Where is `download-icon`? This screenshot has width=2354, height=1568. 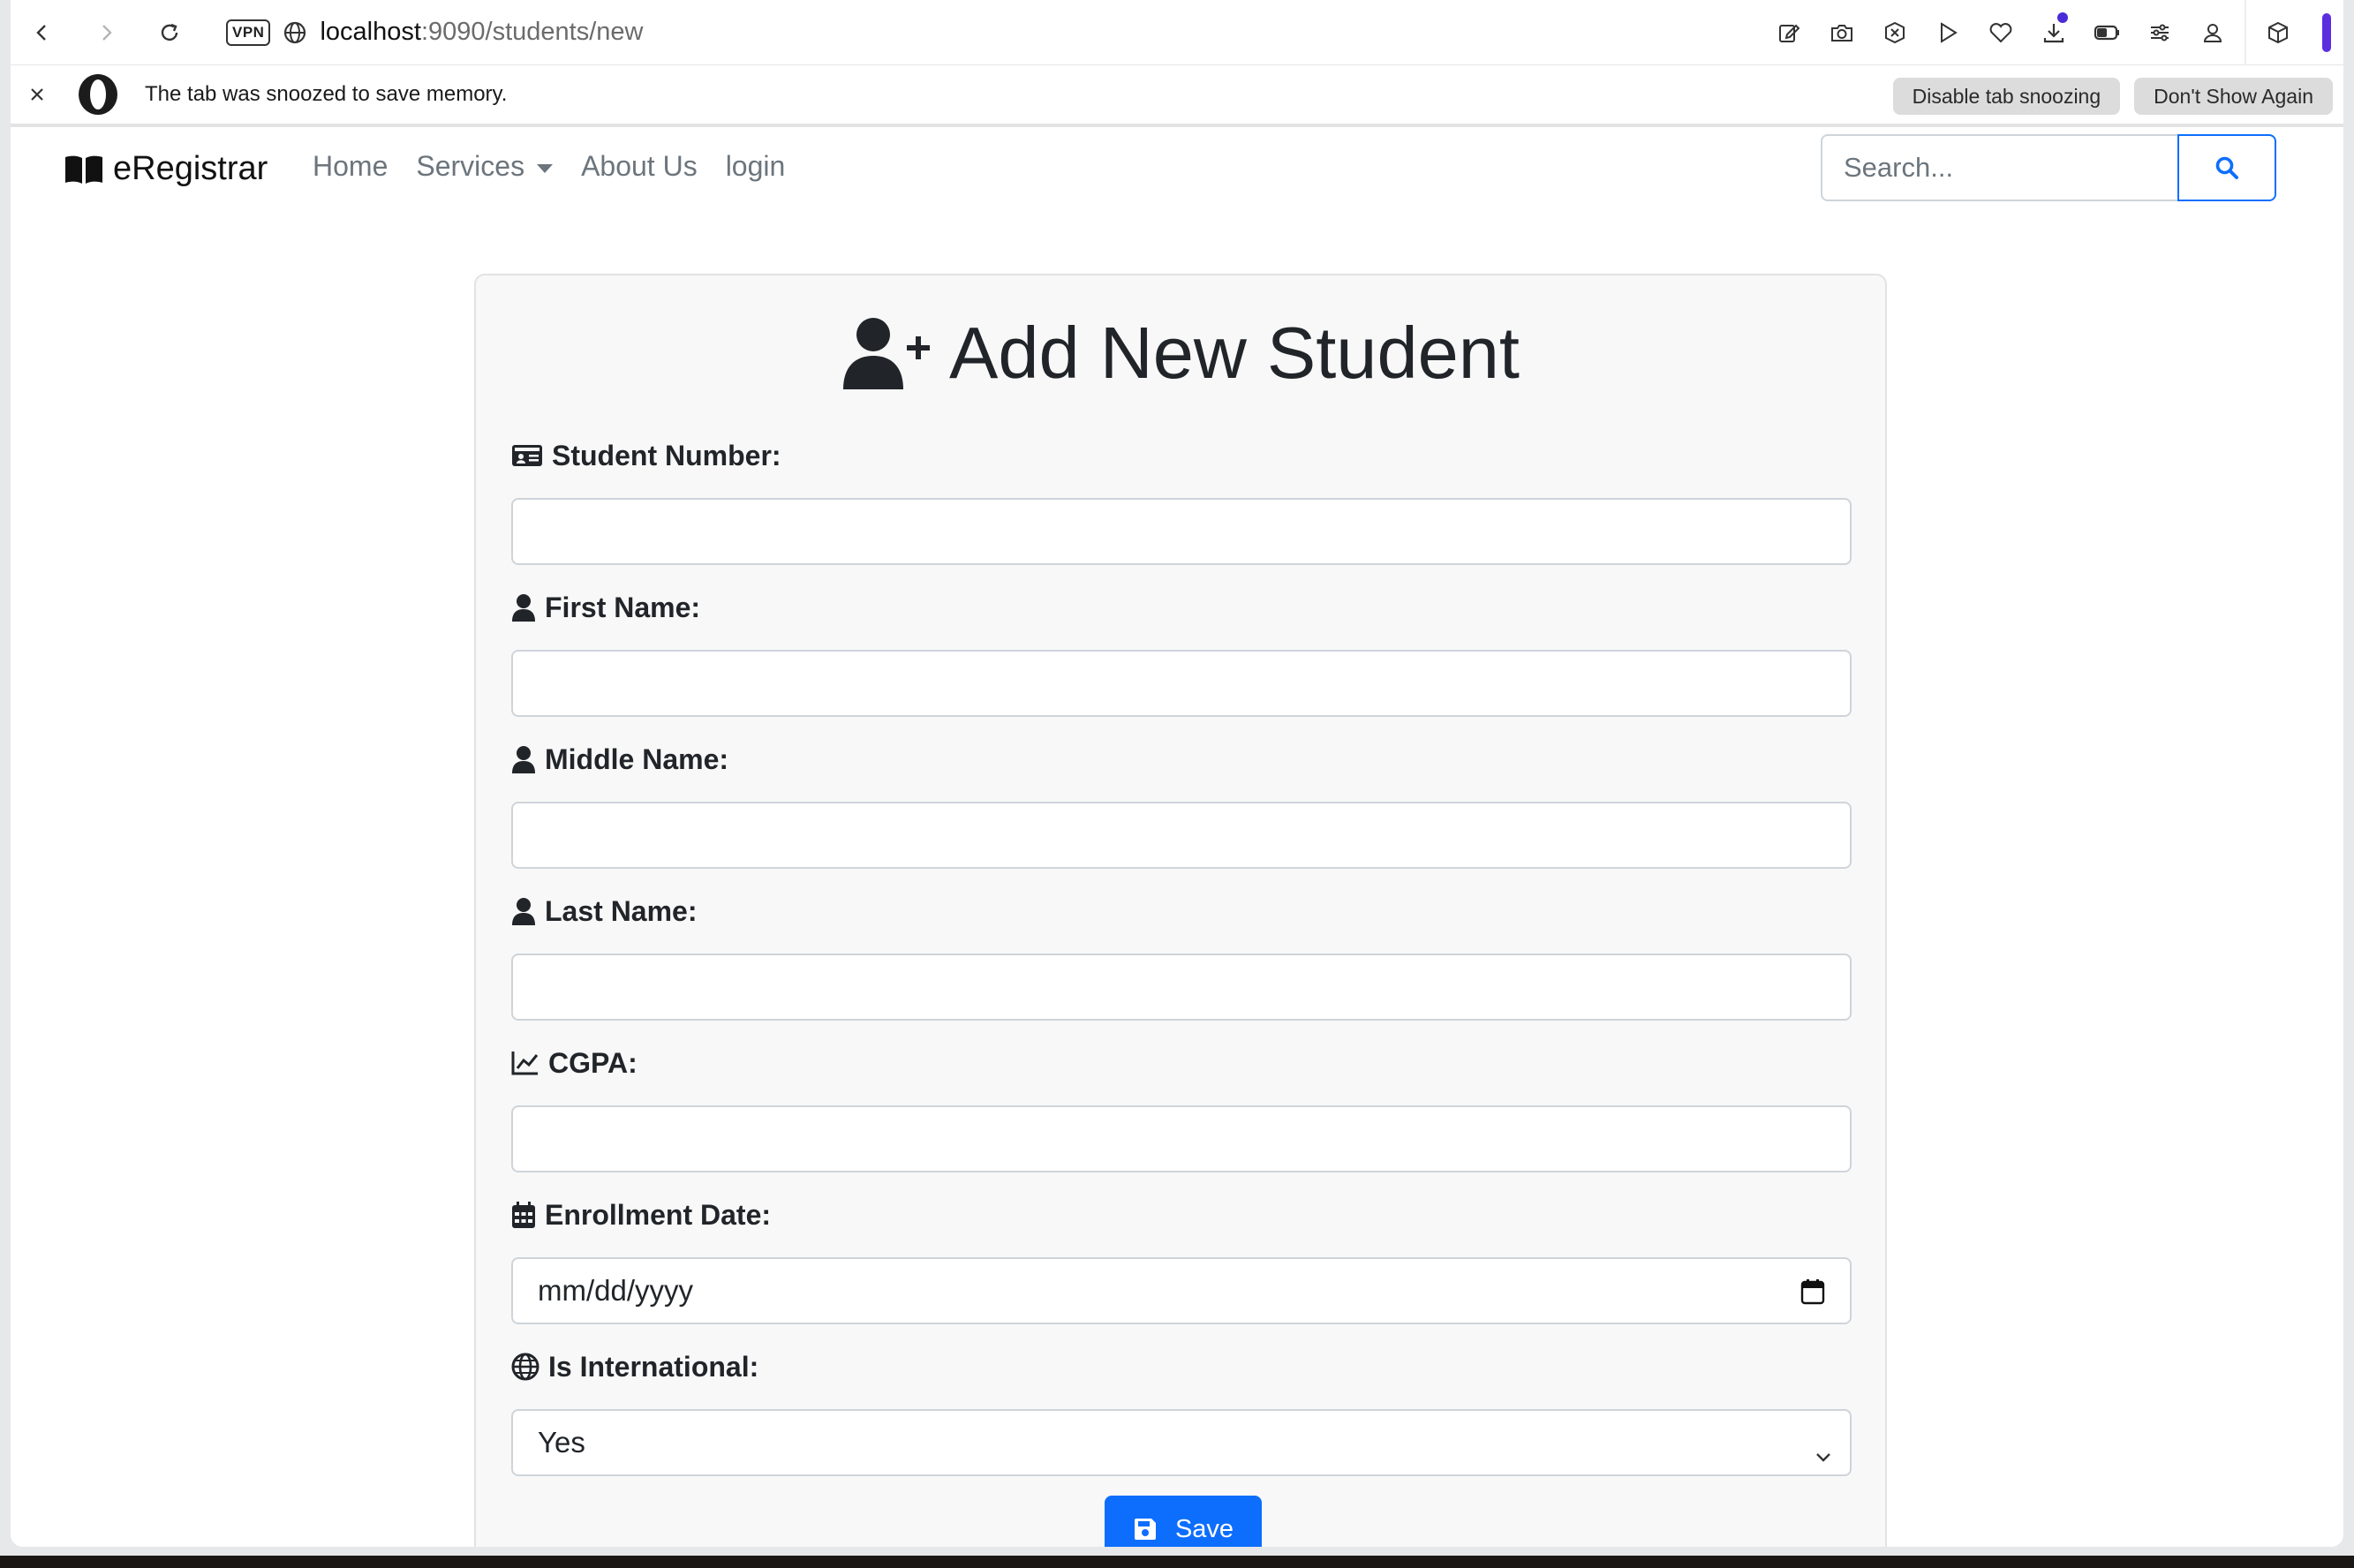 download-icon is located at coordinates (2054, 32).